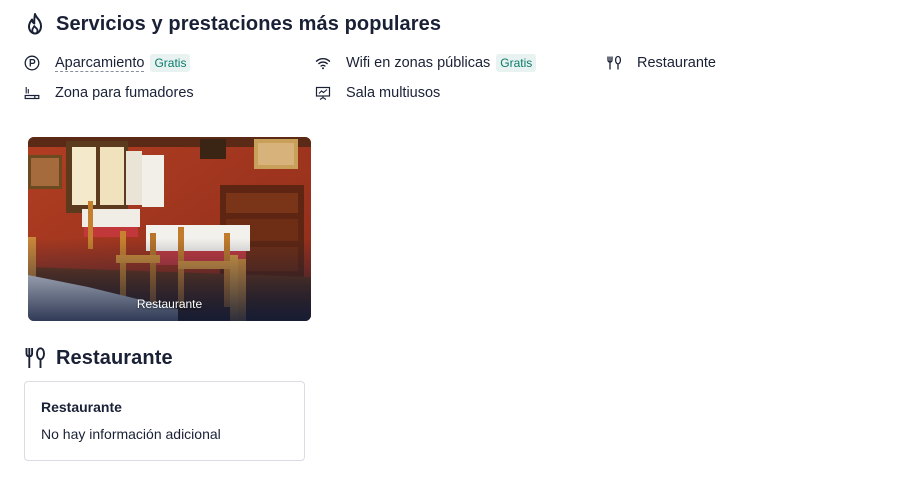 The height and width of the screenshot is (477, 900). What do you see at coordinates (32, 63) in the screenshot?
I see `parking-icon` at bounding box center [32, 63].